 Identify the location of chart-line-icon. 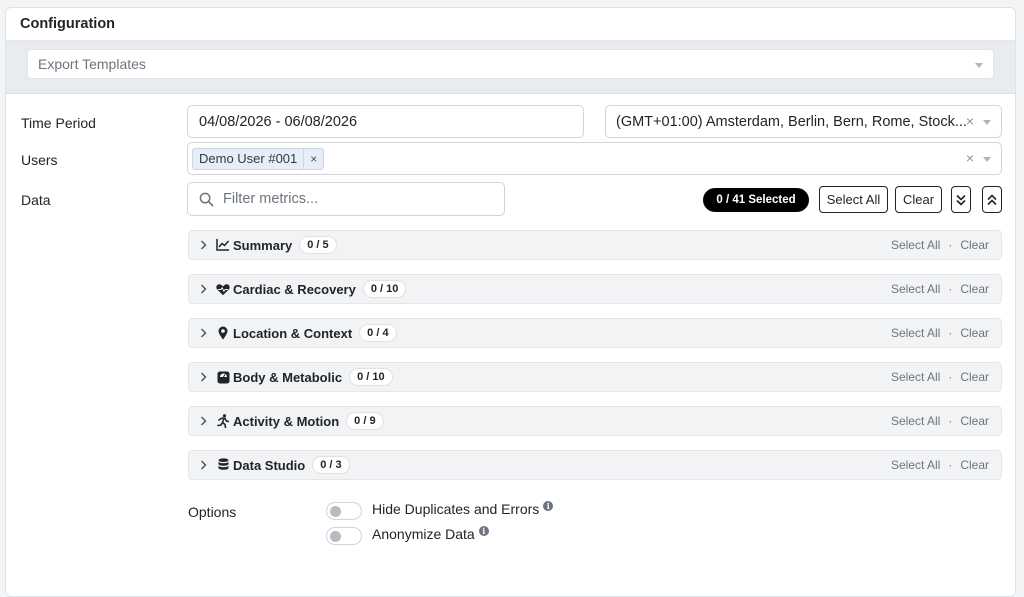
(223, 245).